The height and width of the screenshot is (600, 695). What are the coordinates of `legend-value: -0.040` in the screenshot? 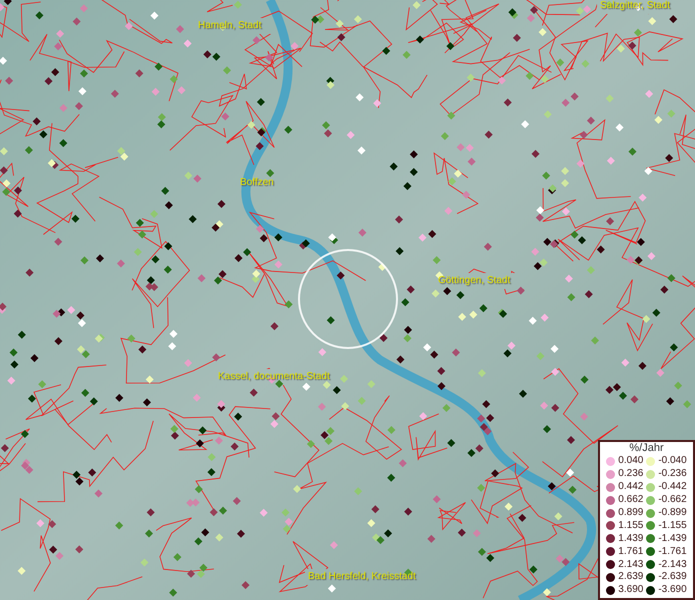 It's located at (672, 461).